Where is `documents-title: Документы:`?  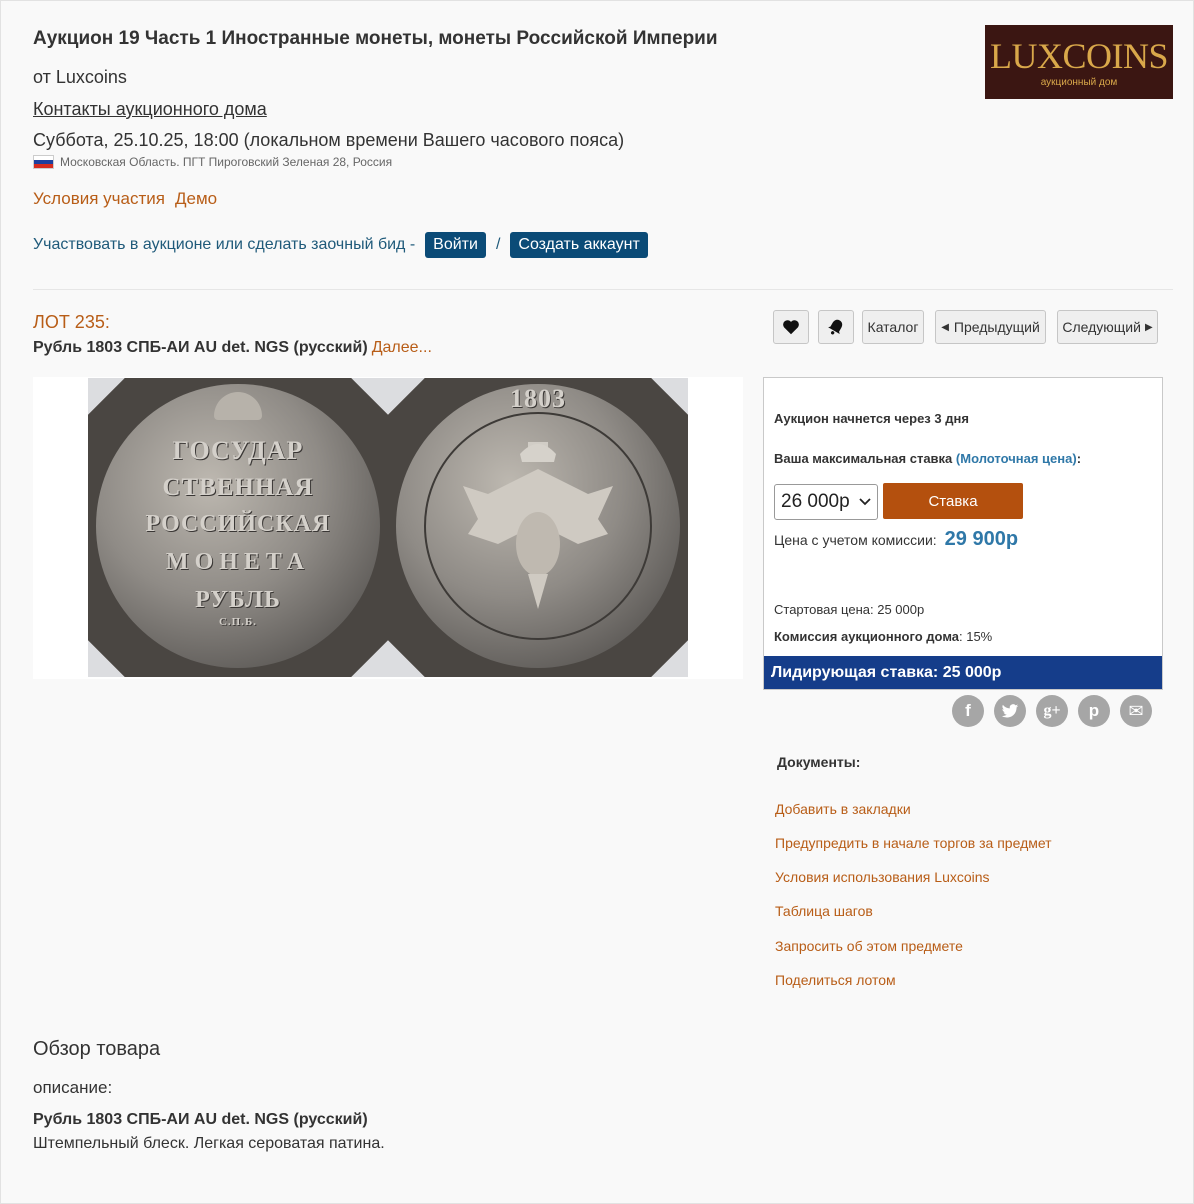
documents-title: Документы: is located at coordinates (819, 762).